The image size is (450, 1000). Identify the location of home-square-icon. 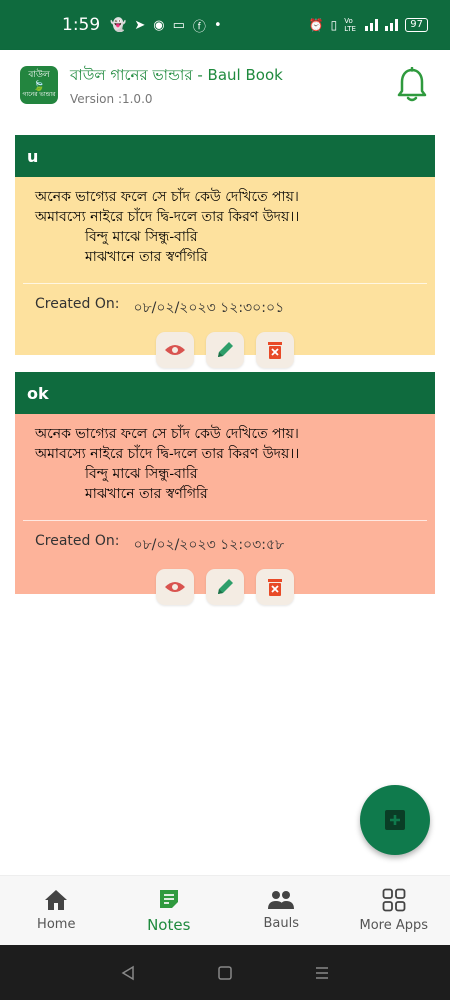
(225, 973).